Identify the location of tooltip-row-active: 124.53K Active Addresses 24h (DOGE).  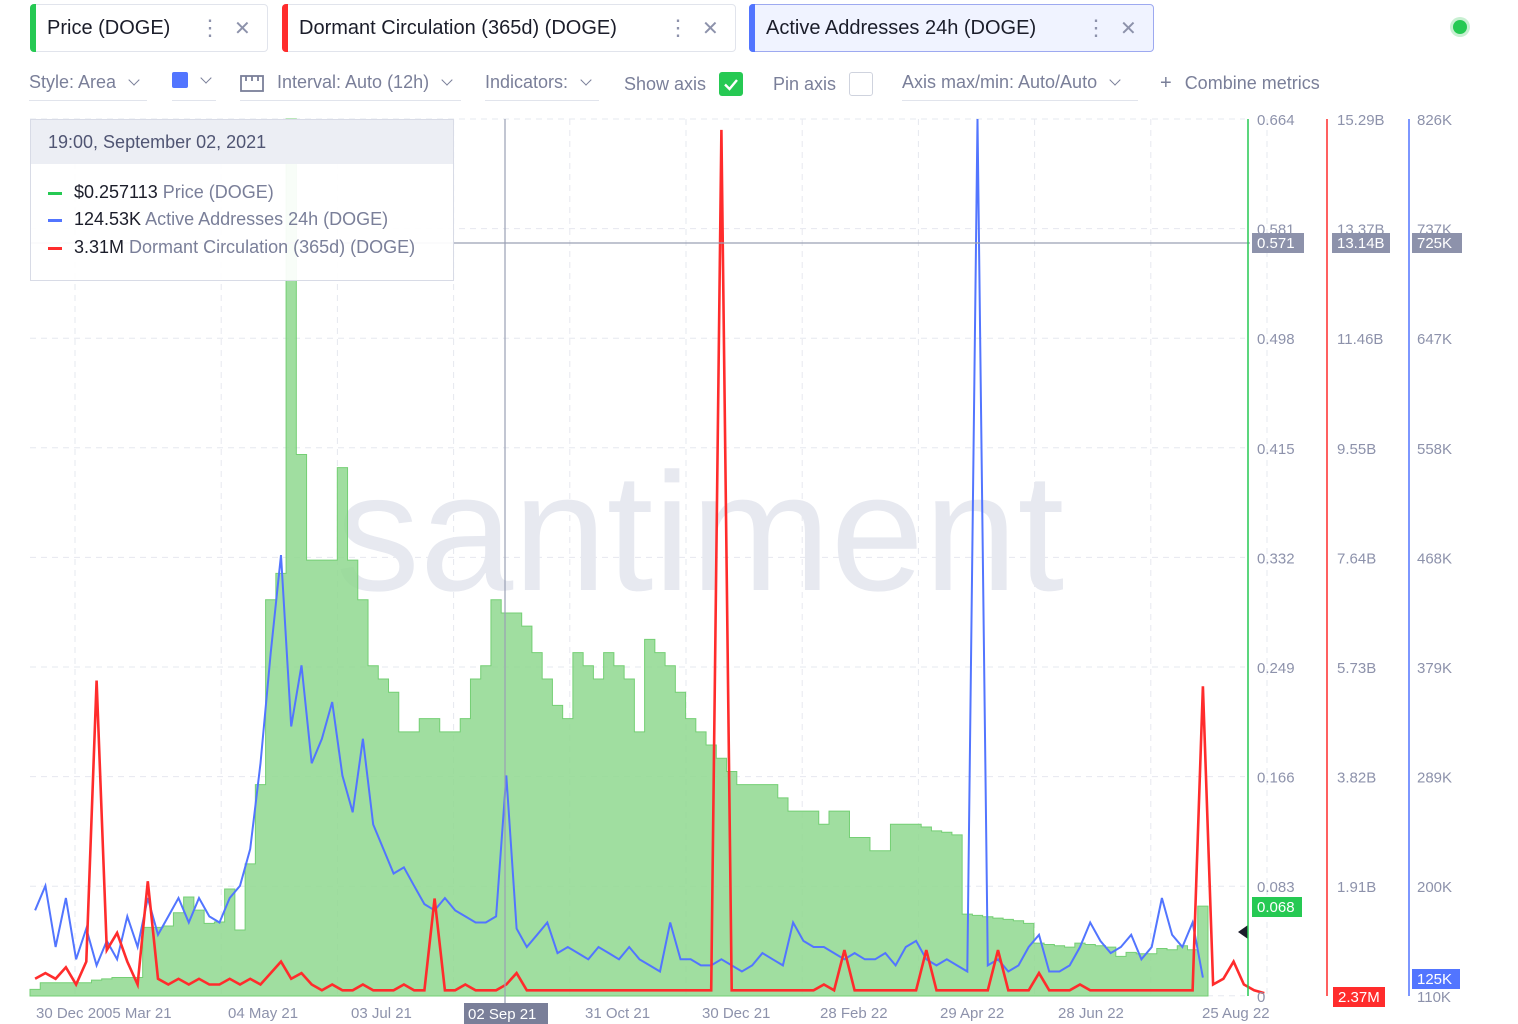
(218, 219).